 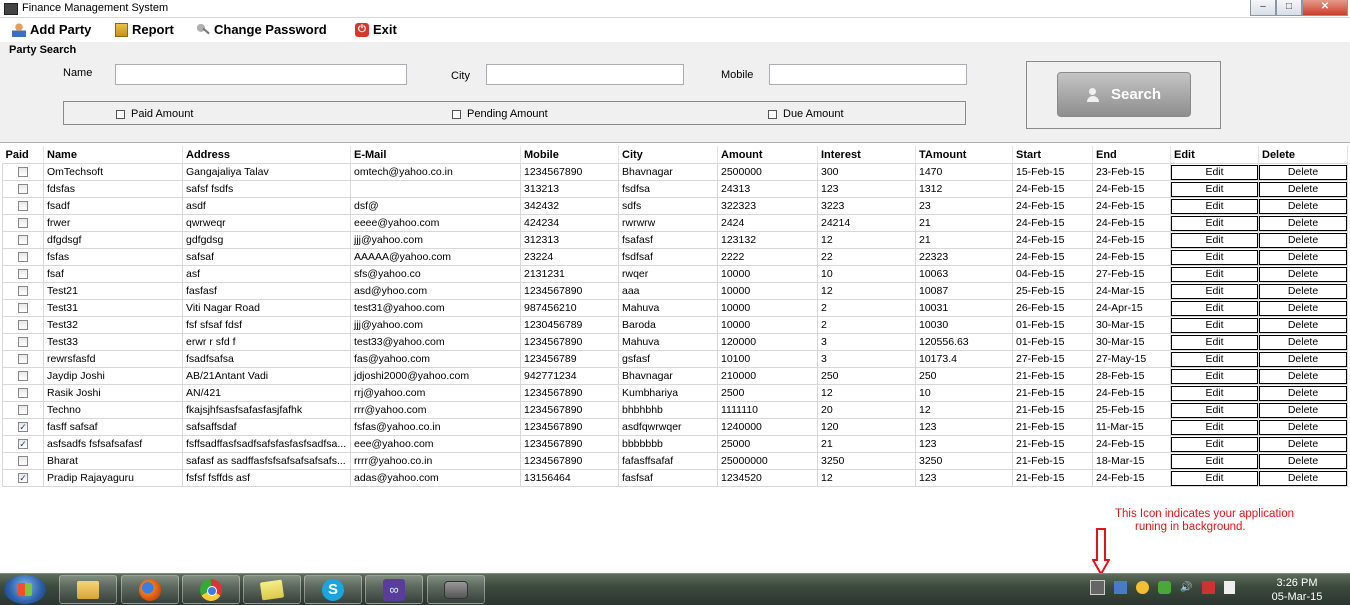 I want to click on column-header-end: End, so click(x=1131, y=155).